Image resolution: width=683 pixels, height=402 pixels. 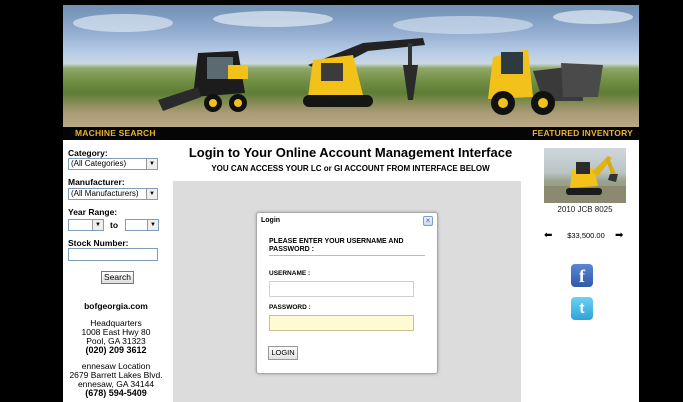 I want to click on close-icon: ×, so click(x=428, y=221).